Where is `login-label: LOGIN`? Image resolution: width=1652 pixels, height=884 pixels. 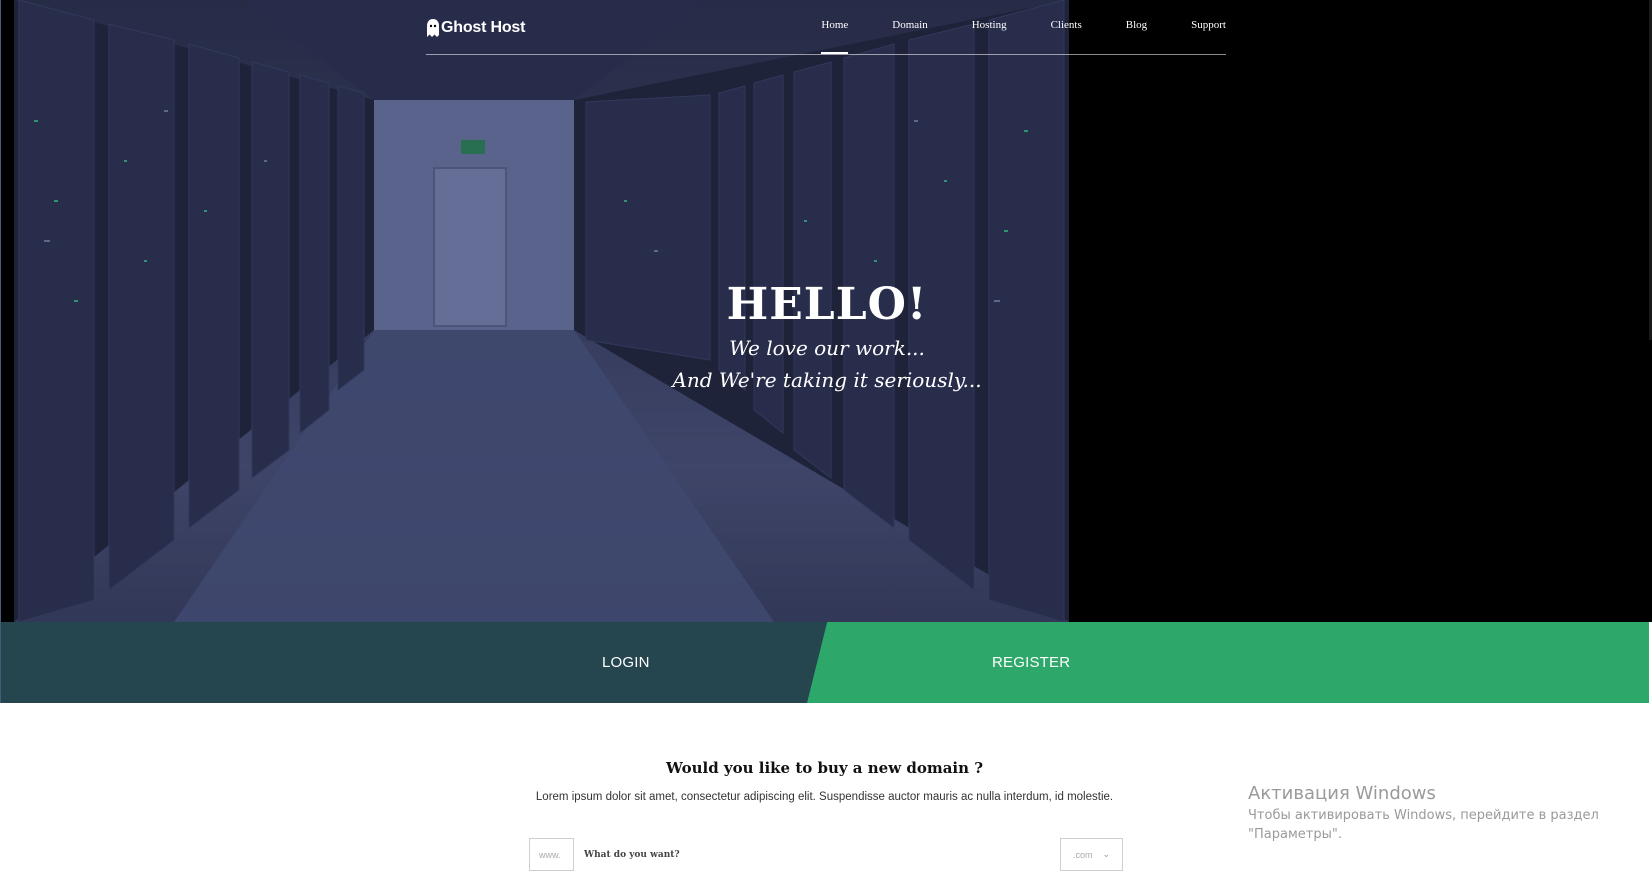
login-label: LOGIN is located at coordinates (626, 662).